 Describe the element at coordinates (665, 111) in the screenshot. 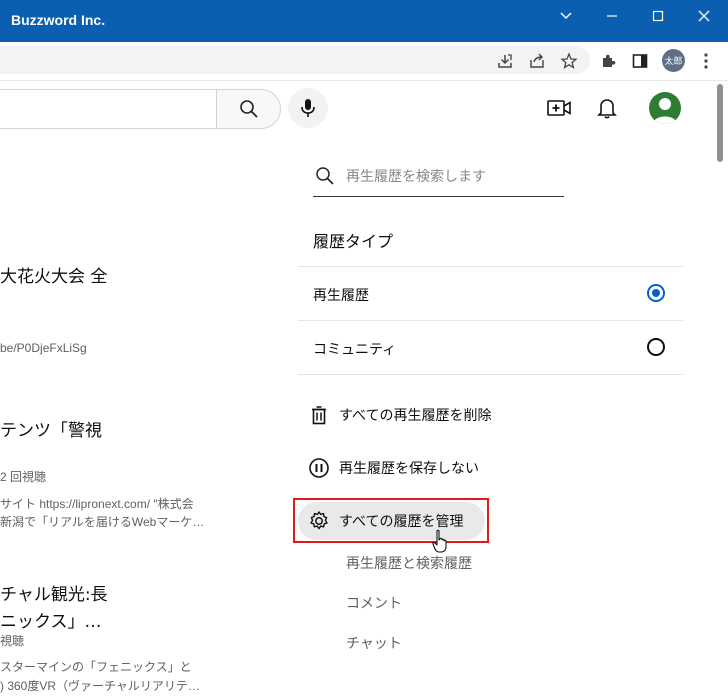

I see `user-avatar-icon` at that location.